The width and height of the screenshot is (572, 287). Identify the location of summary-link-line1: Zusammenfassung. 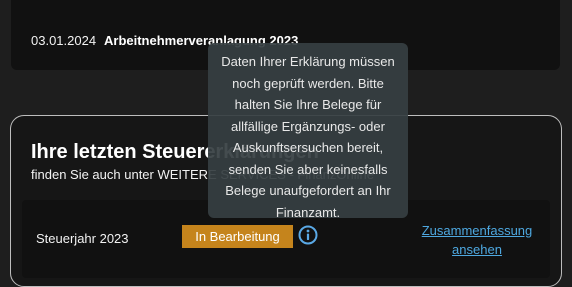
(477, 230).